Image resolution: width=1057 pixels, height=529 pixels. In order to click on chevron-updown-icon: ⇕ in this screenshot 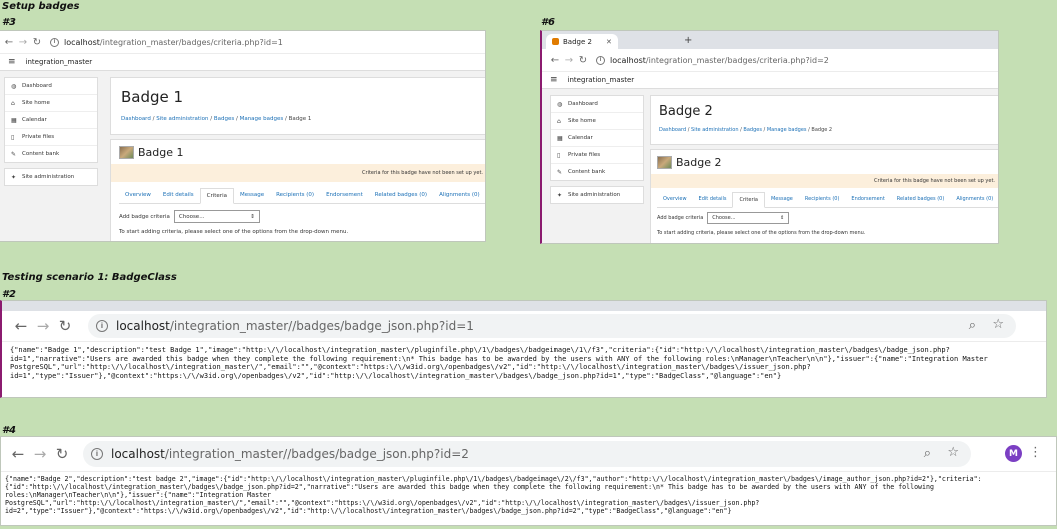, I will do `click(252, 216)`.